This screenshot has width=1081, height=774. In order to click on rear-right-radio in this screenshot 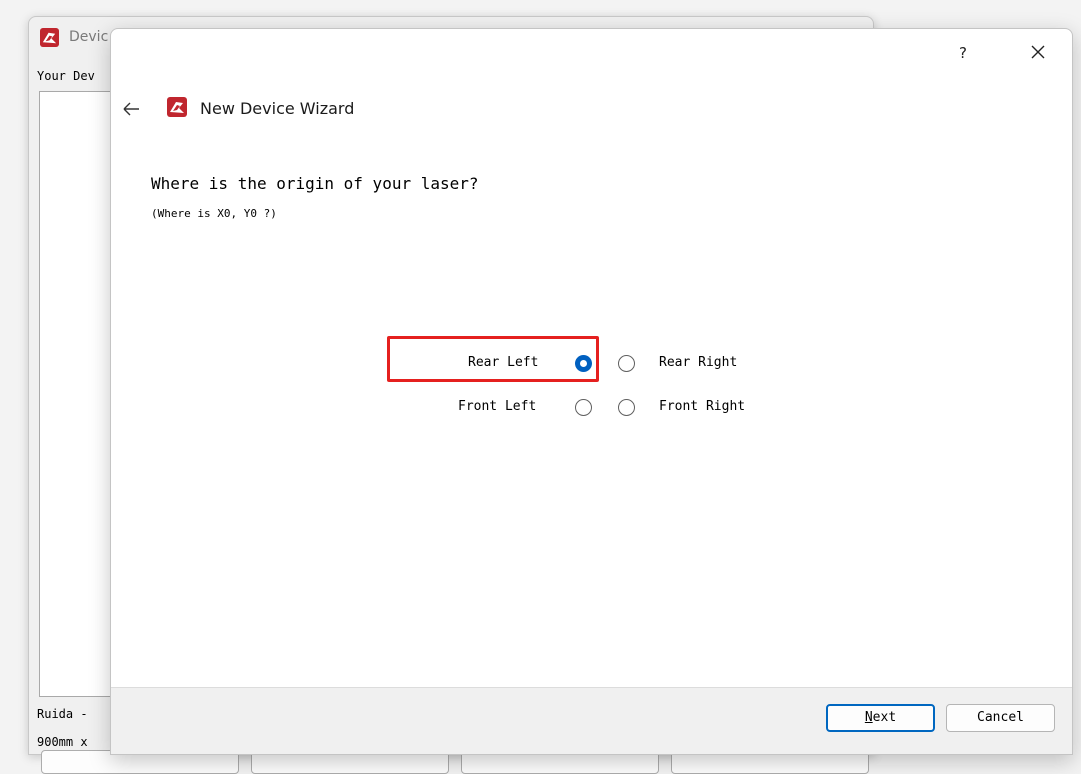, I will do `click(626, 363)`.